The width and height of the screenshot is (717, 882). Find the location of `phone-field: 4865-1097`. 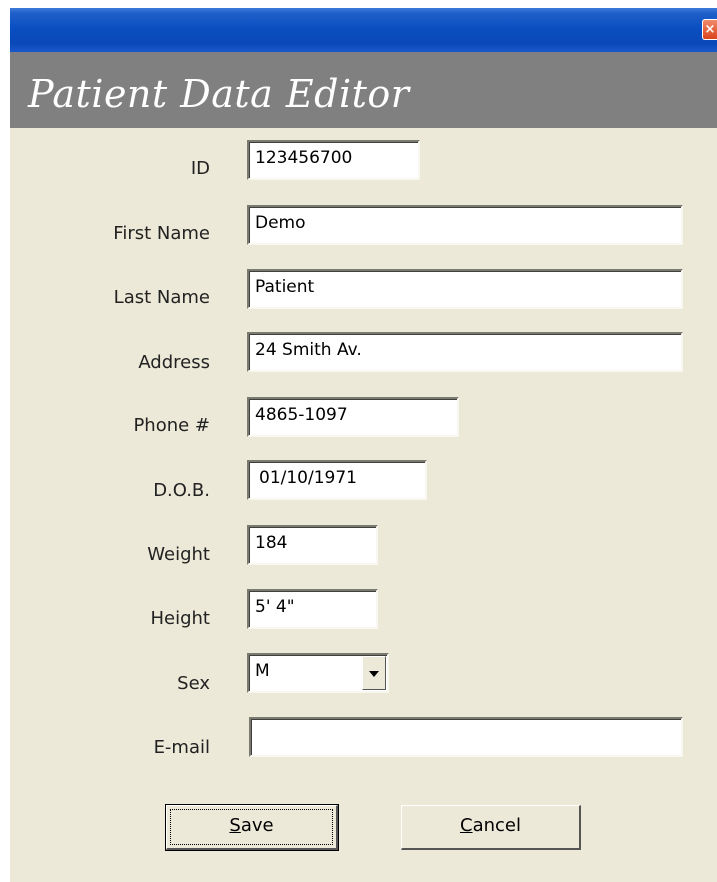

phone-field: 4865-1097 is located at coordinates (353, 417).